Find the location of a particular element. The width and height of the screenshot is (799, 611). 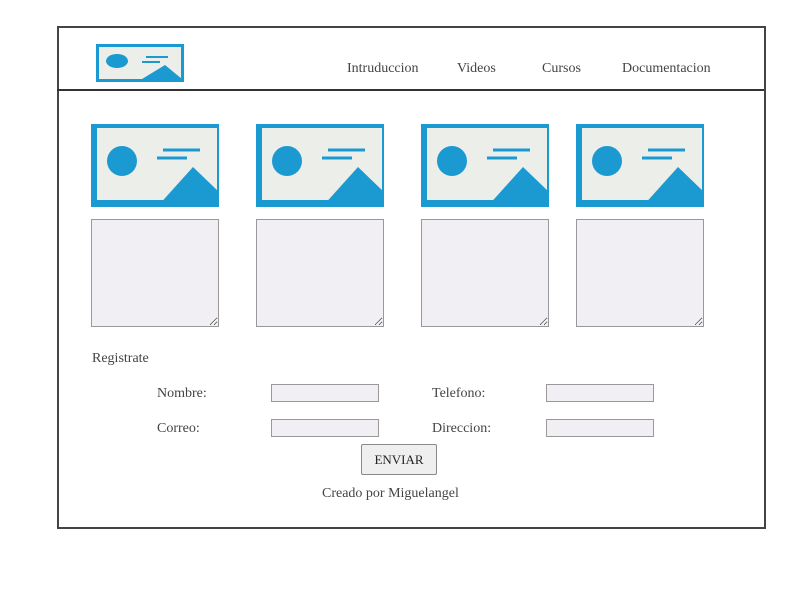

nombre-label: Nombre: is located at coordinates (182, 393).